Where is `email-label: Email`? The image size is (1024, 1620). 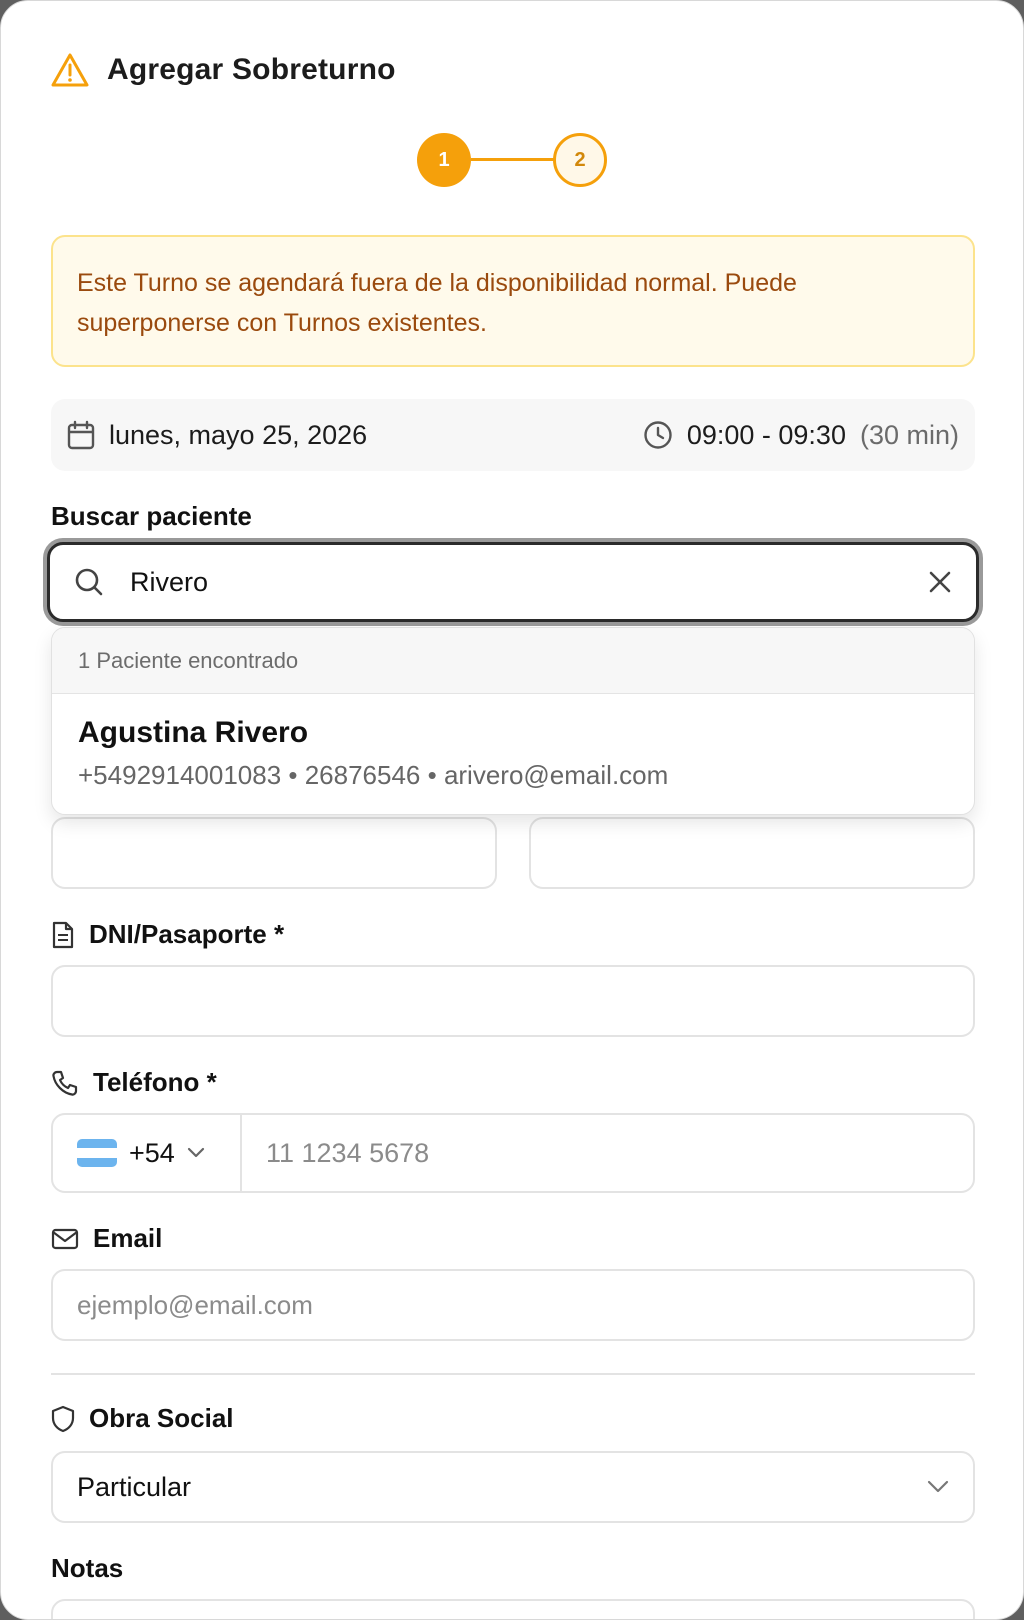
email-label: Email is located at coordinates (106, 1238).